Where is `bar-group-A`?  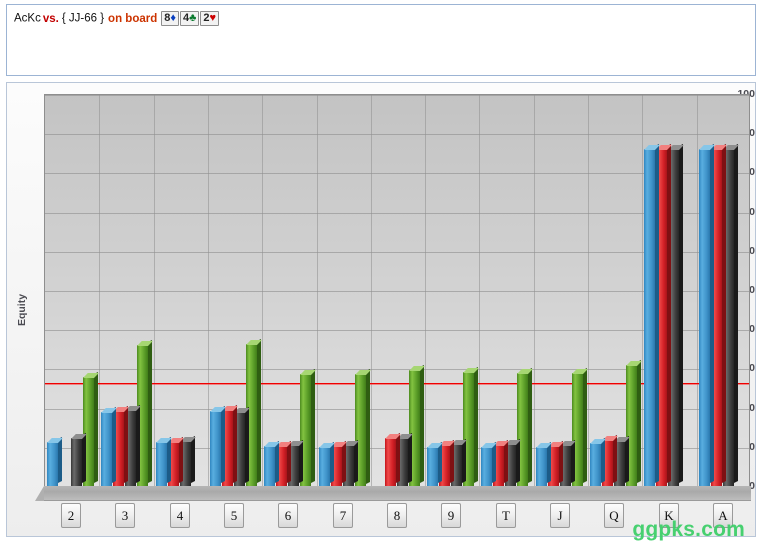 bar-group-A is located at coordinates (723, 290).